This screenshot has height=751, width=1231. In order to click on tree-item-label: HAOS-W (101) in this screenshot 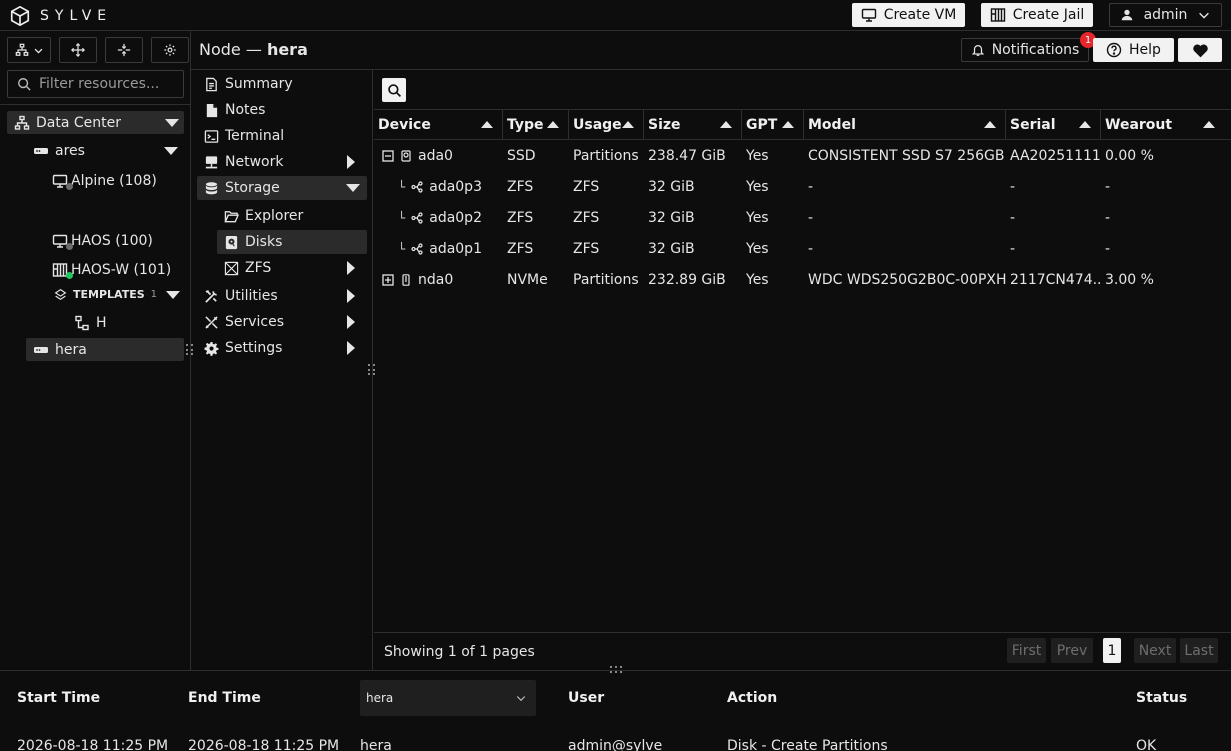, I will do `click(121, 269)`.